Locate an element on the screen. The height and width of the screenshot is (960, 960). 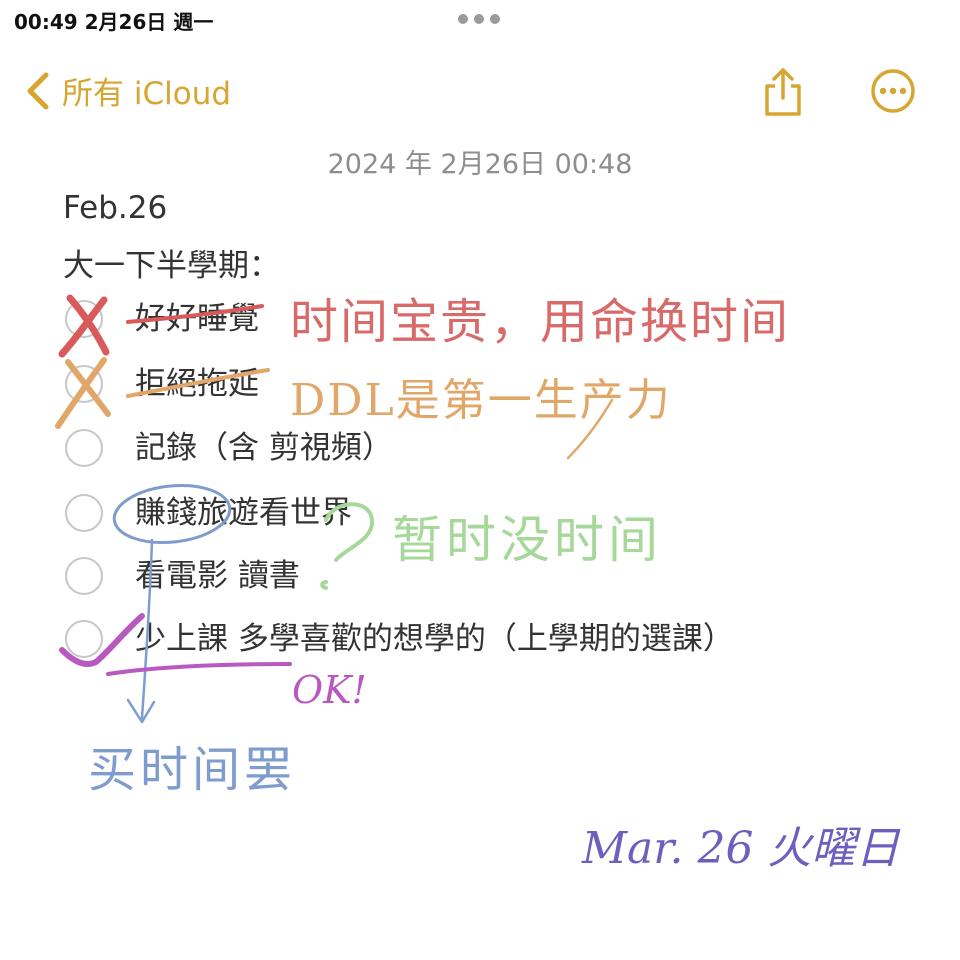
handwritten-note-green: 暂时没时间 is located at coordinates (527, 540).